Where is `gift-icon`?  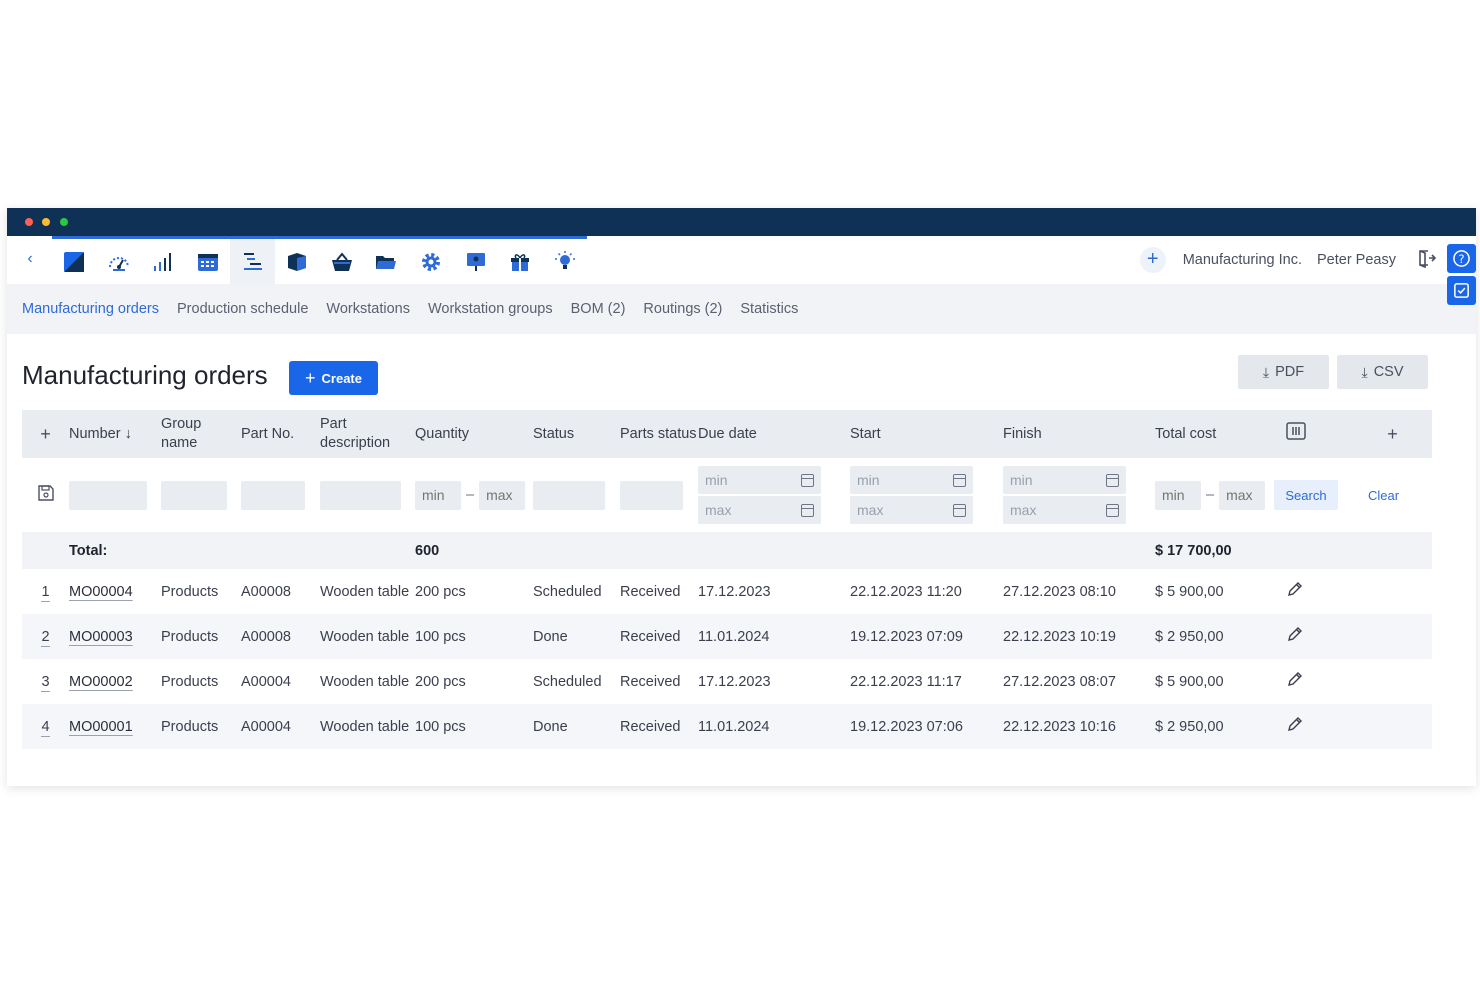
gift-icon is located at coordinates (520, 260).